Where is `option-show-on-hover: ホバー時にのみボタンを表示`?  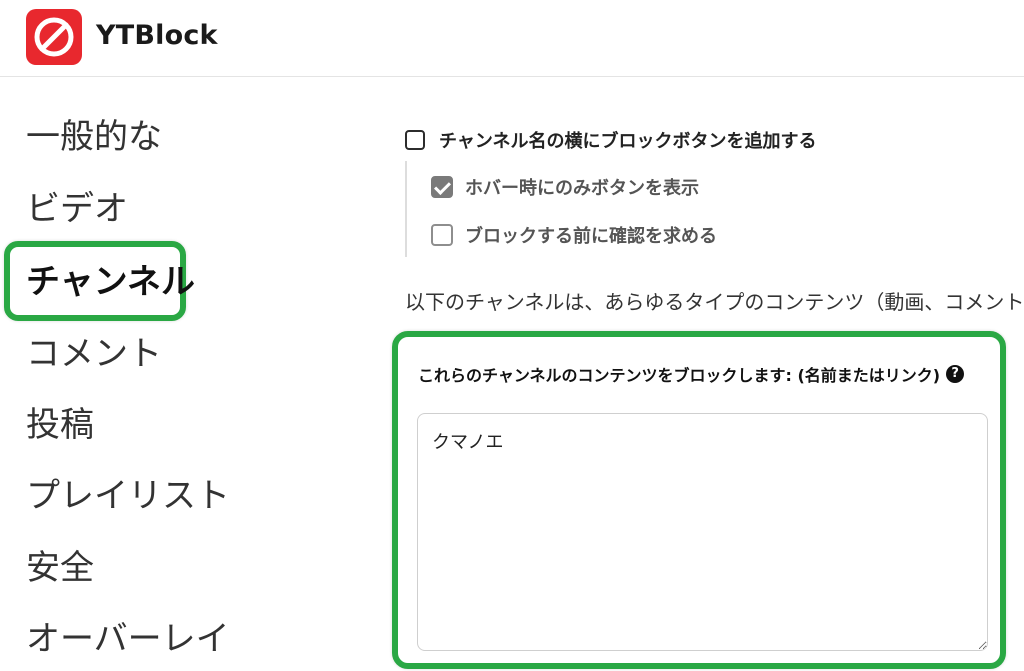
option-show-on-hover: ホバー時にのみボタンを表示 is located at coordinates (565, 187).